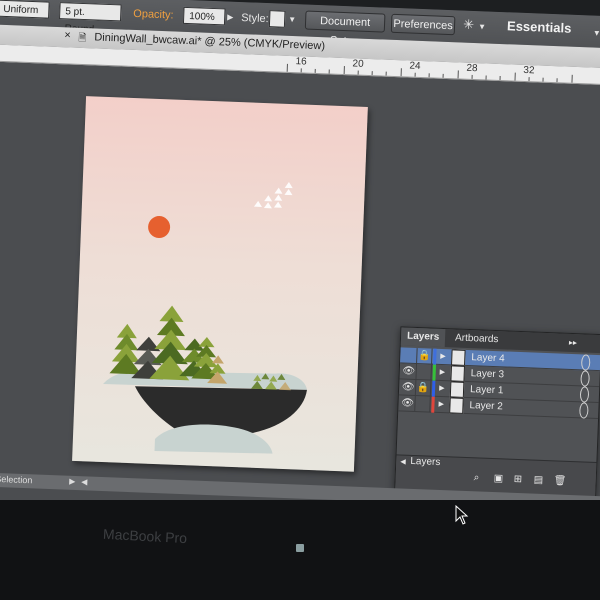  What do you see at coordinates (273, 195) in the screenshot?
I see `stars-shape` at bounding box center [273, 195].